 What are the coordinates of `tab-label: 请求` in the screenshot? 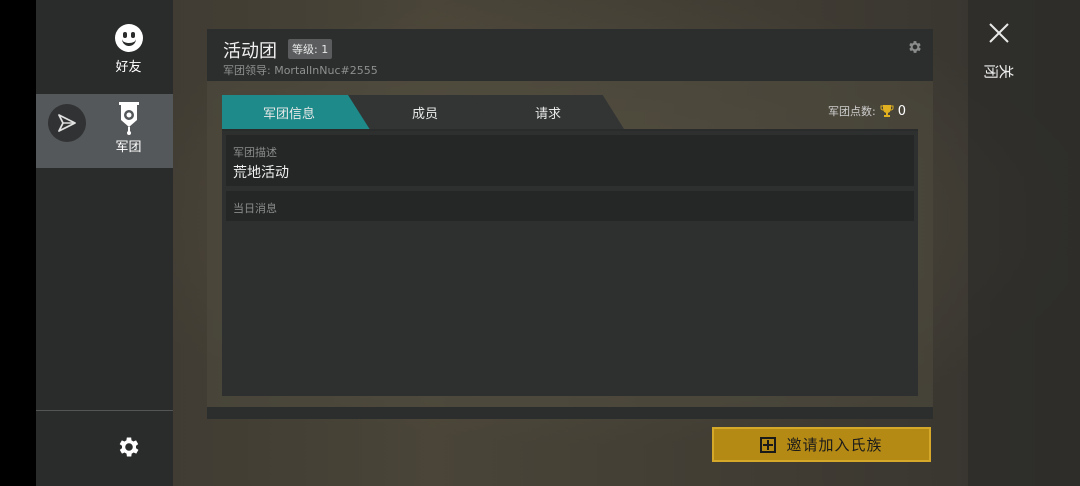 It's located at (547, 114).